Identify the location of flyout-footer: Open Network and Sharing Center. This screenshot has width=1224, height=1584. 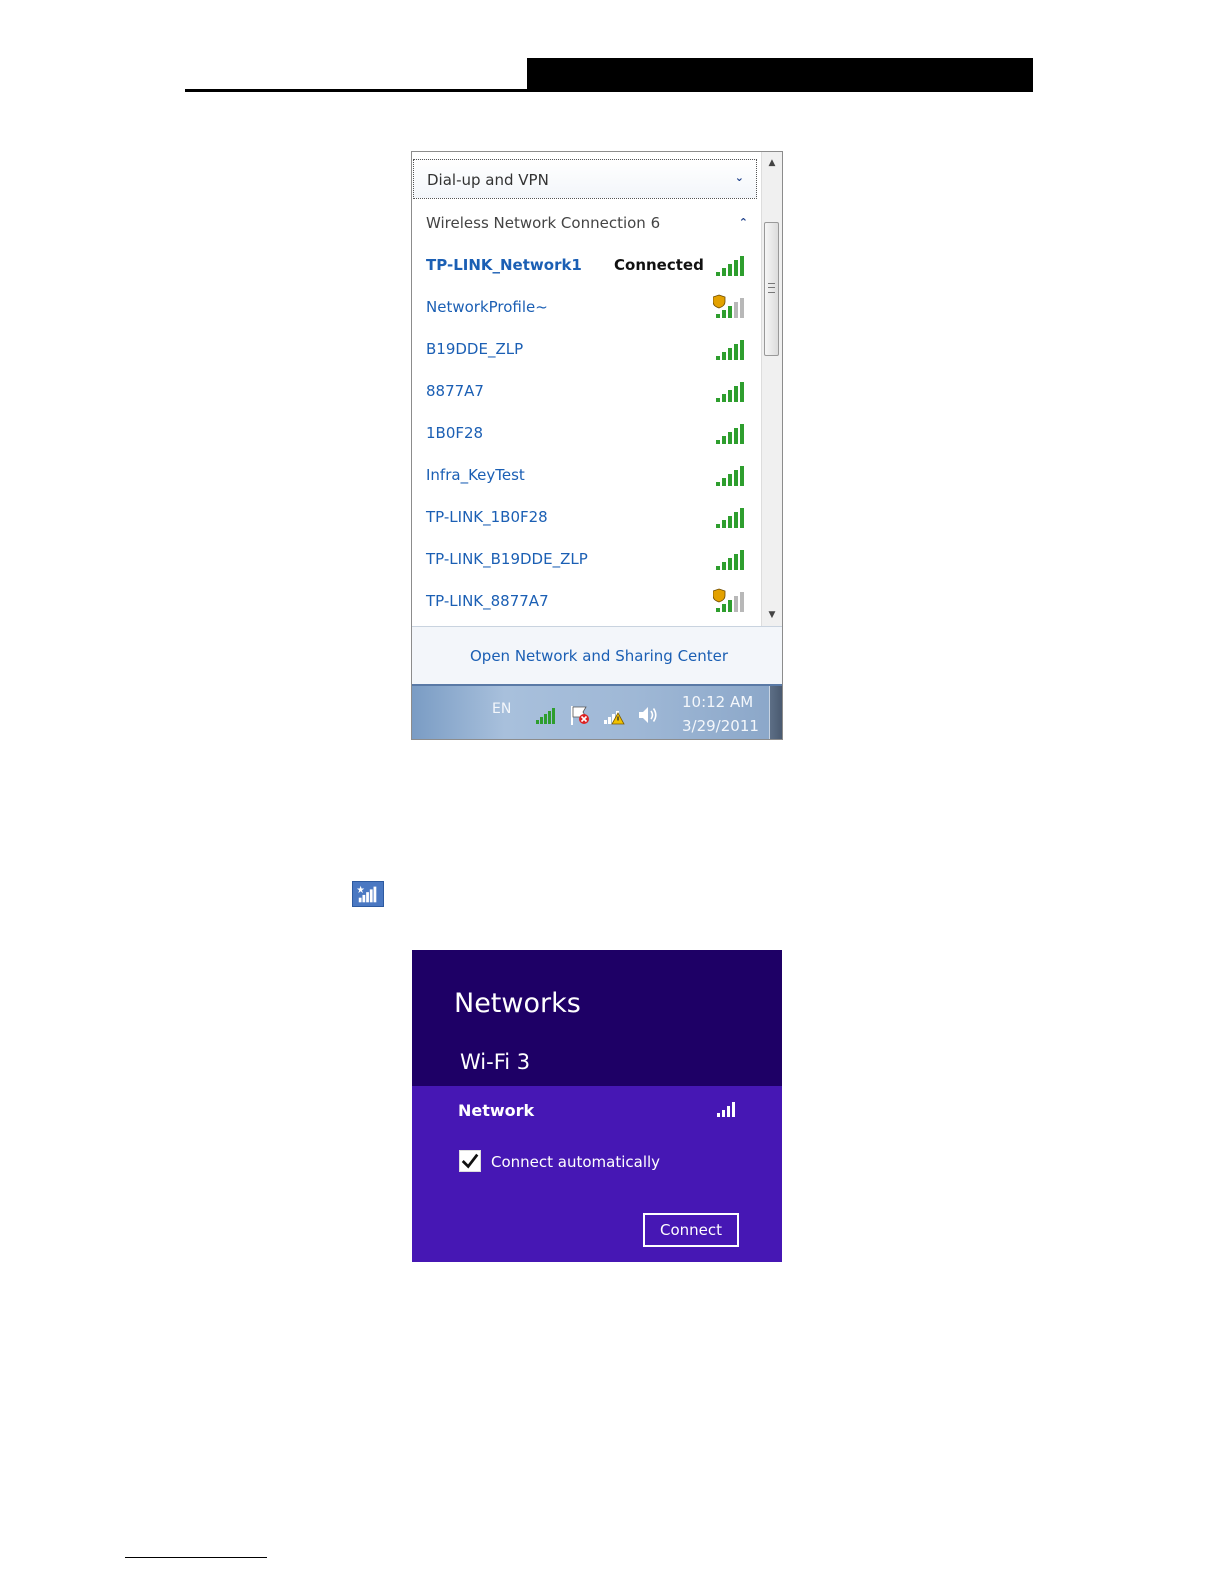
(597, 655).